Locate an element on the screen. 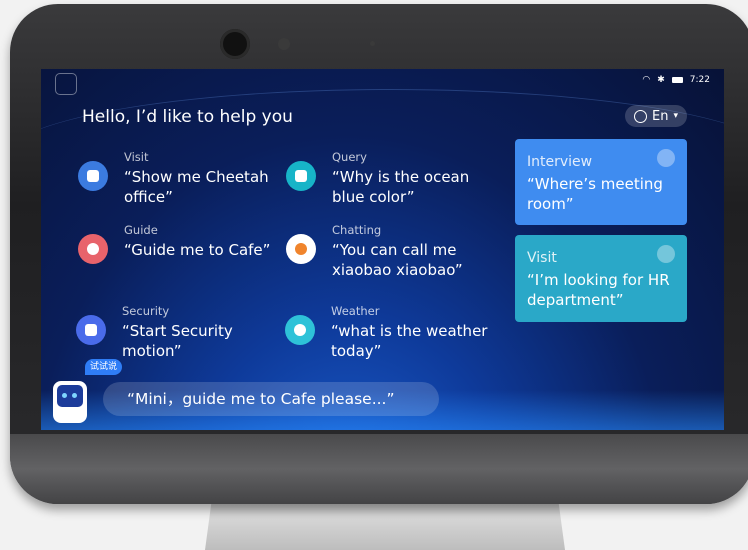  globe-icon is located at coordinates (641, 116).